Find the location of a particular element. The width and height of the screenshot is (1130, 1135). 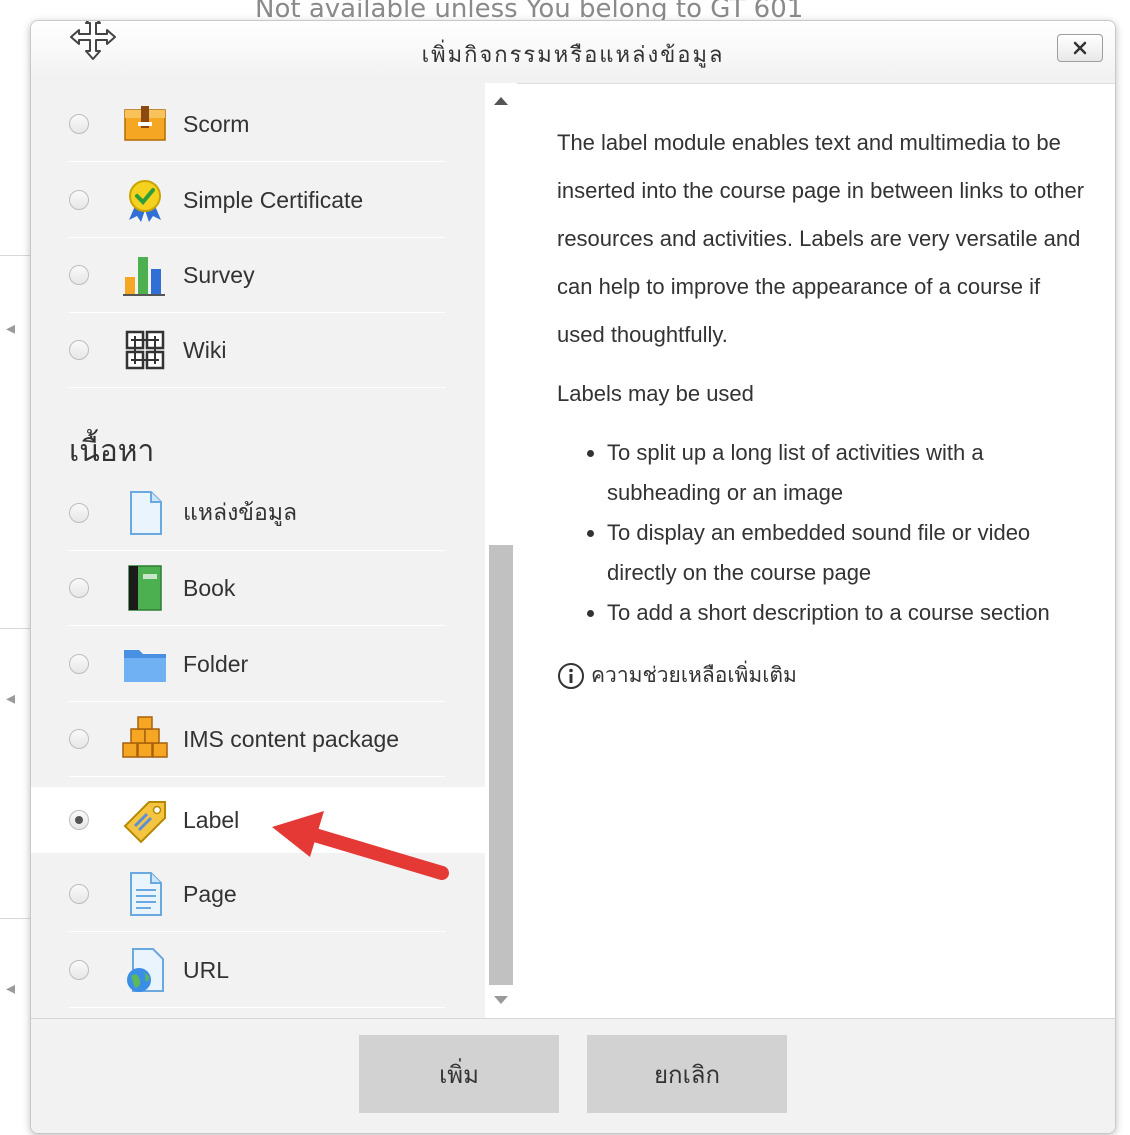

close-icon is located at coordinates (1080, 48).